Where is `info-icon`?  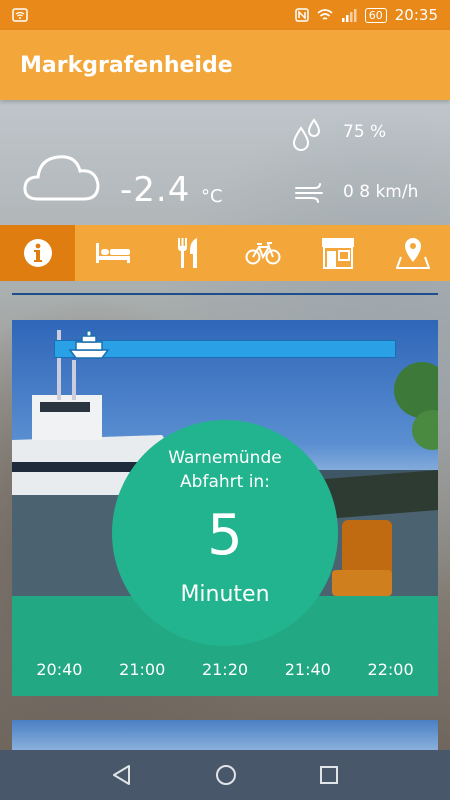
info-icon is located at coordinates (37, 253).